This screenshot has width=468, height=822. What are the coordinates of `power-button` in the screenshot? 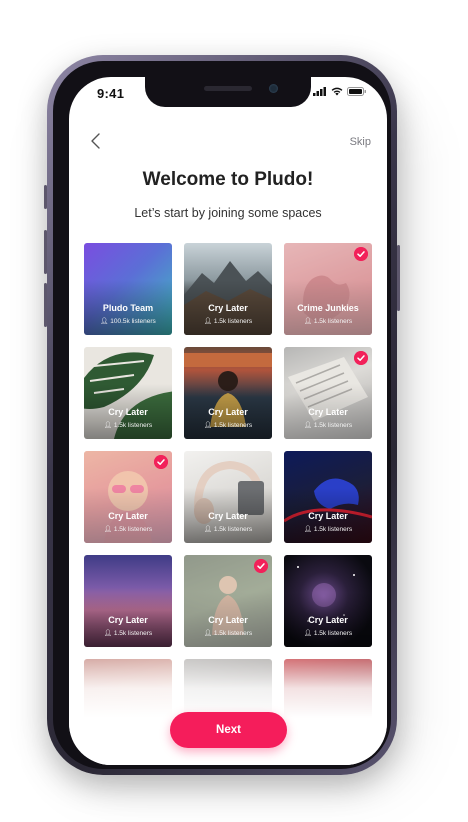 It's located at (398, 278).